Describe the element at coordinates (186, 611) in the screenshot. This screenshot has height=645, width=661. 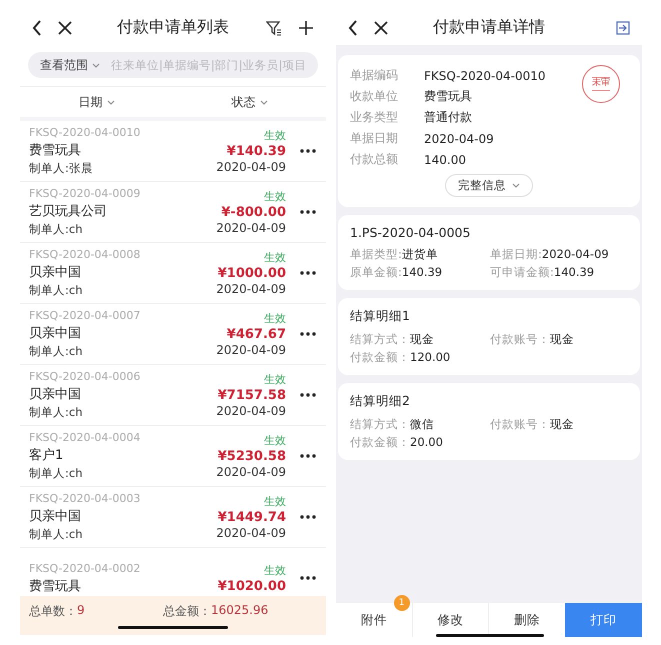
I see `total-label: 总金额：` at that location.